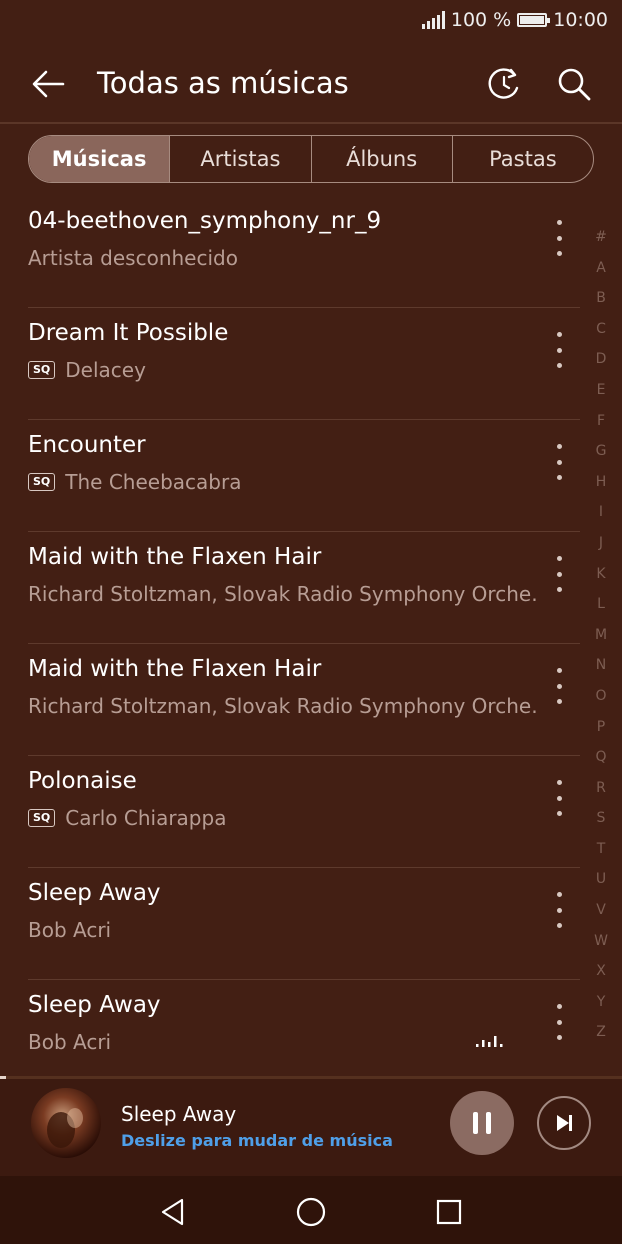 This screenshot has height=1244, width=622. Describe the element at coordinates (601, 788) in the screenshot. I see `alphabet-letter: R` at that location.